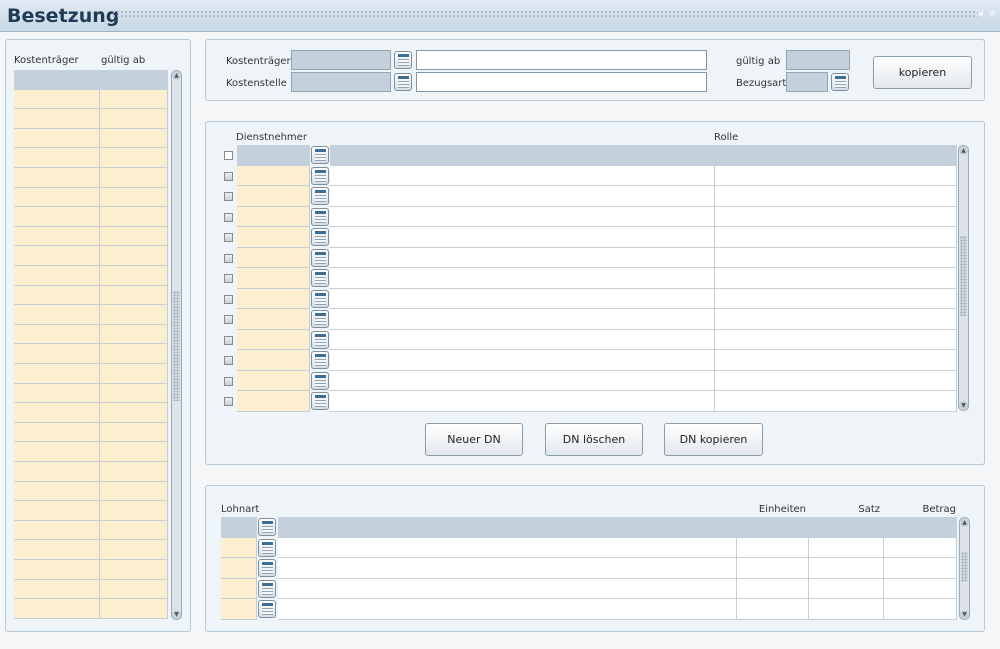 The width and height of the screenshot is (1000, 649). What do you see at coordinates (403, 82) in the screenshot?
I see `kostenstelle-lov-icon` at bounding box center [403, 82].